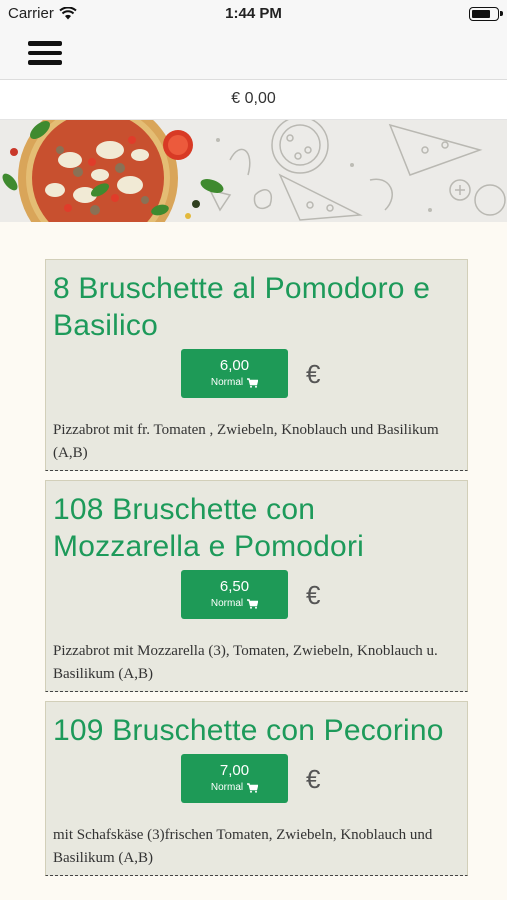 The image size is (507, 900). What do you see at coordinates (234, 365) in the screenshot?
I see `price-value: 6,00` at bounding box center [234, 365].